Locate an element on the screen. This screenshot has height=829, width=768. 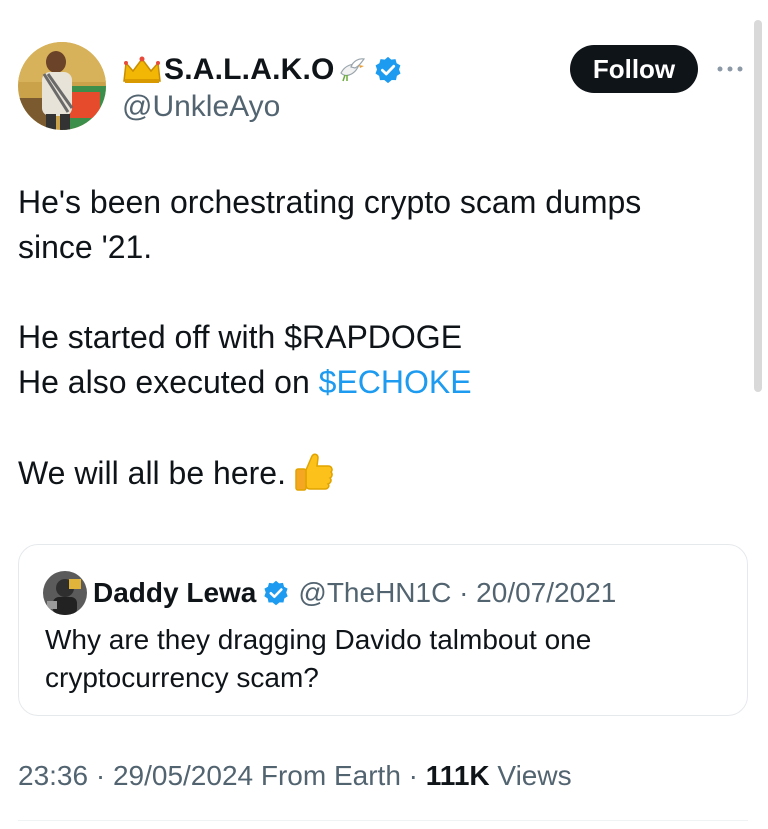
timestamp: 23:36 · 29/05/2024 From Earth · is located at coordinates (222, 775).